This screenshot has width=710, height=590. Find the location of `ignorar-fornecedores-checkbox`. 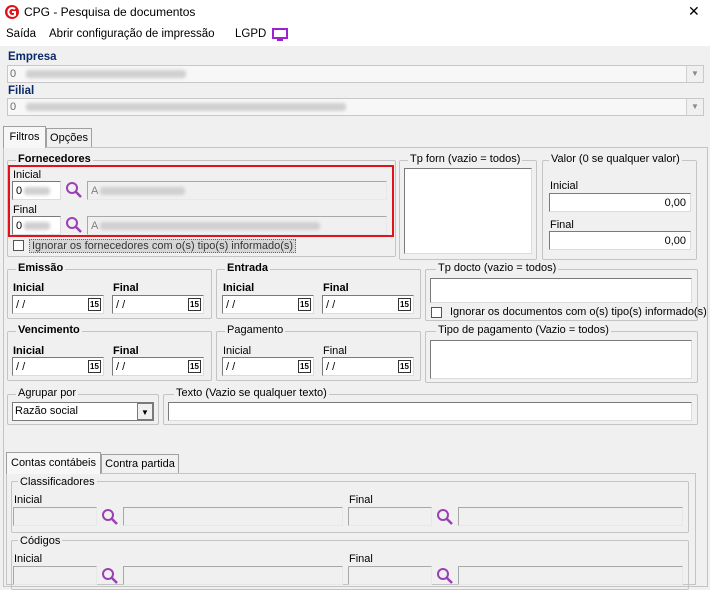

ignorar-fornecedores-checkbox is located at coordinates (18, 245).